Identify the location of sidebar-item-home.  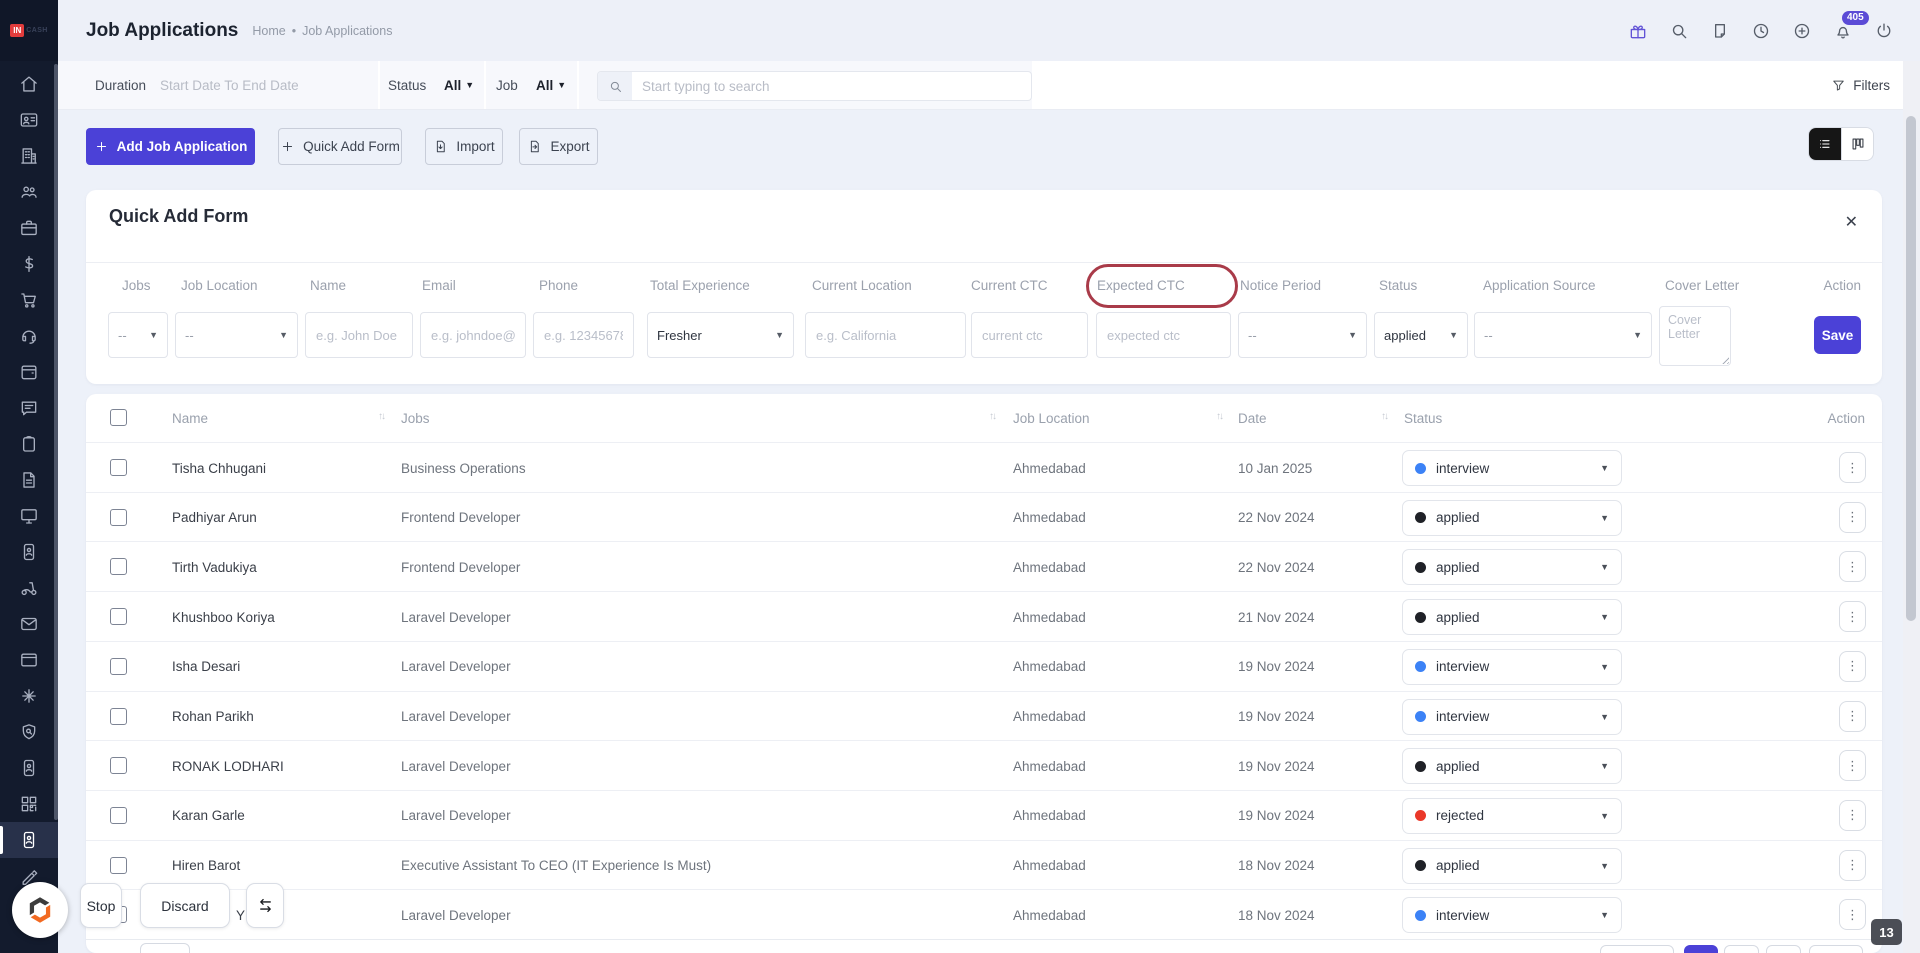
(29, 84).